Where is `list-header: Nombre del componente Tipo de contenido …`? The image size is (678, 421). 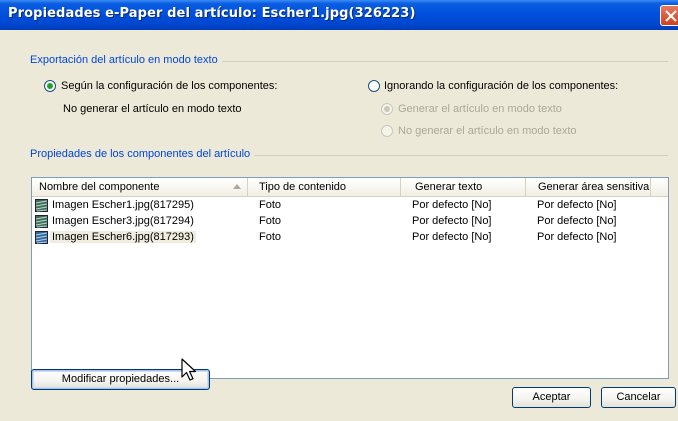
list-header: Nombre del componente Tipo de contenido … is located at coordinates (350, 187).